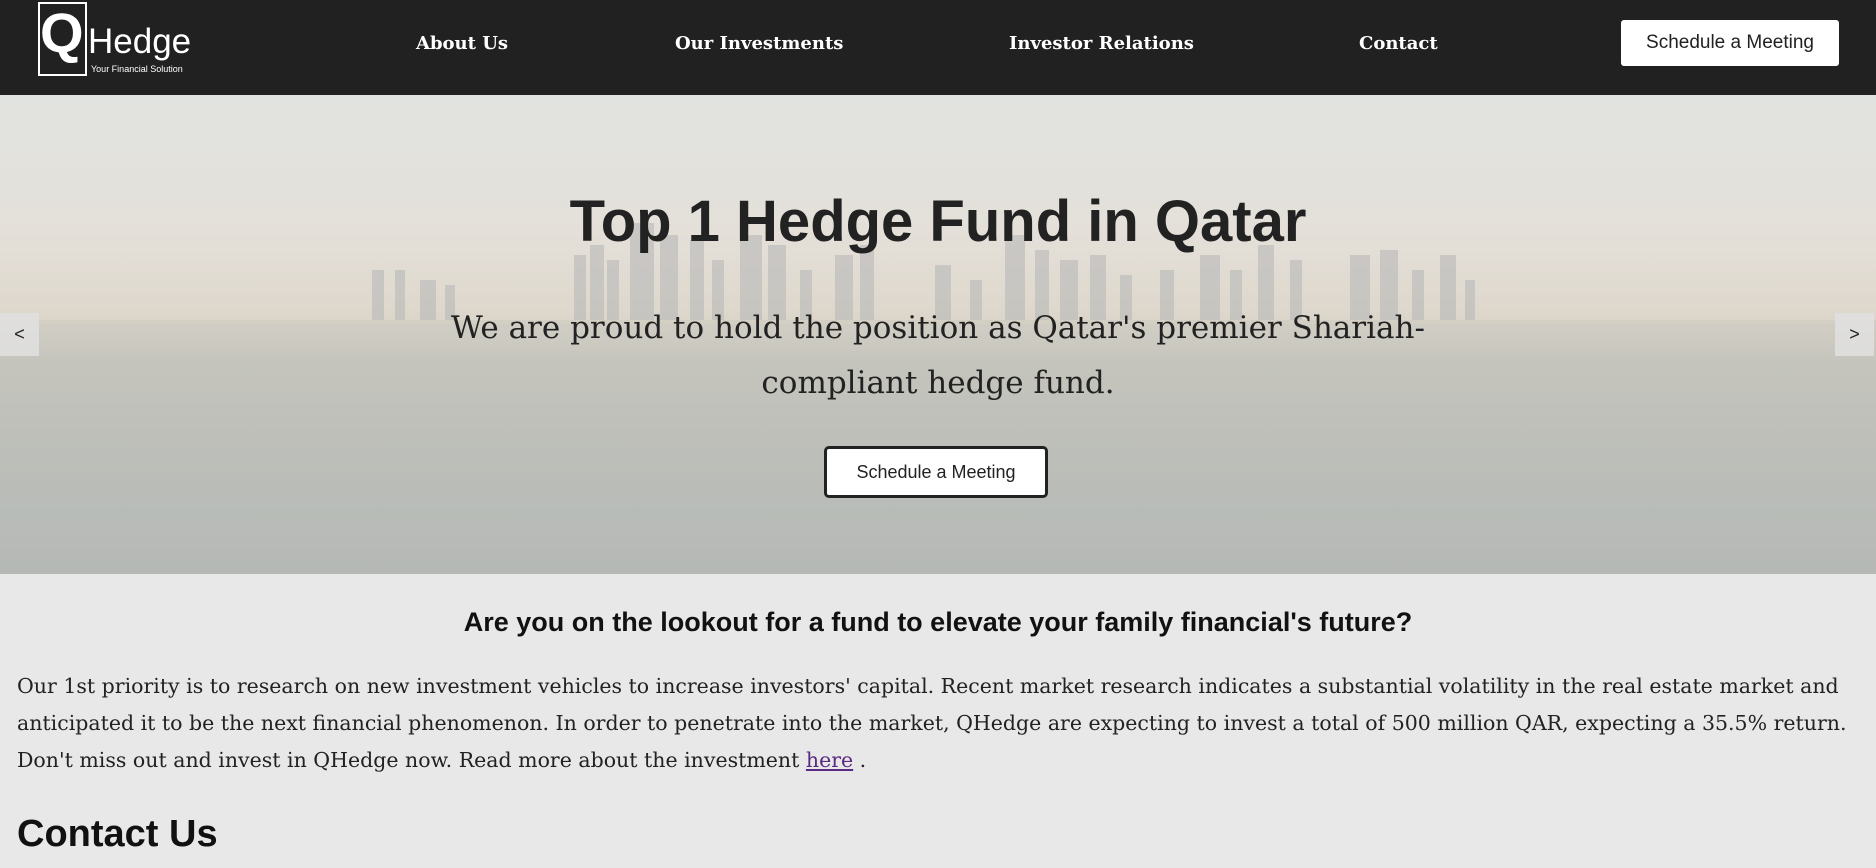 Image resolution: width=1876 pixels, height=868 pixels. Describe the element at coordinates (1730, 43) in the screenshot. I see `nav-schedule-meeting-button: Schedule a Meeting` at that location.